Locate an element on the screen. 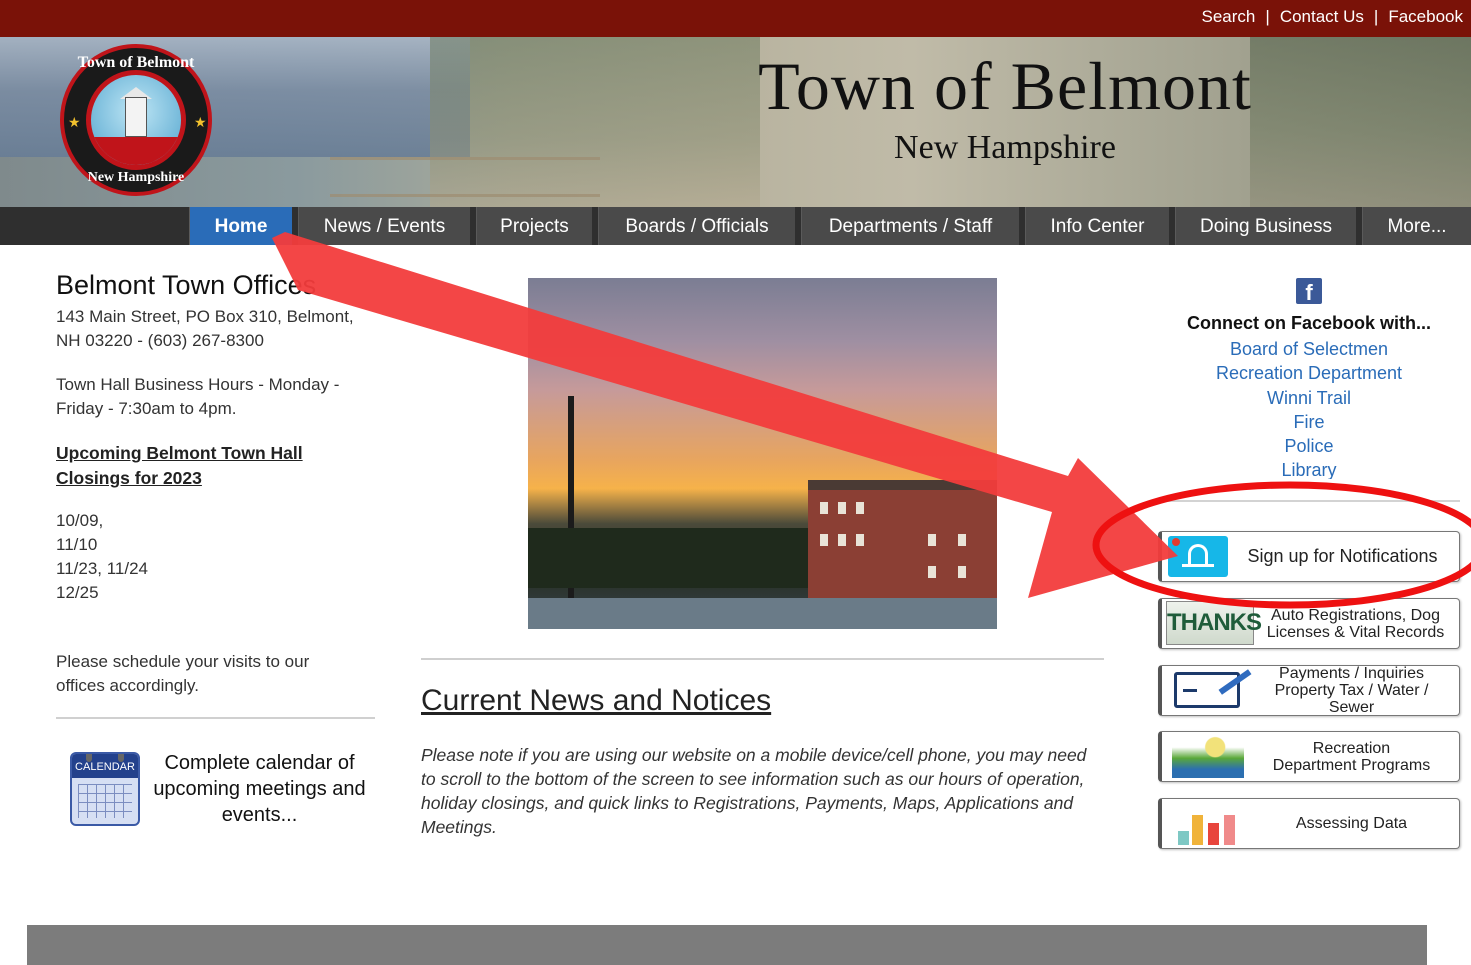  closing-dates: 10/09, 11/10 11/23, 11/24 12/25 is located at coordinates (216, 557).